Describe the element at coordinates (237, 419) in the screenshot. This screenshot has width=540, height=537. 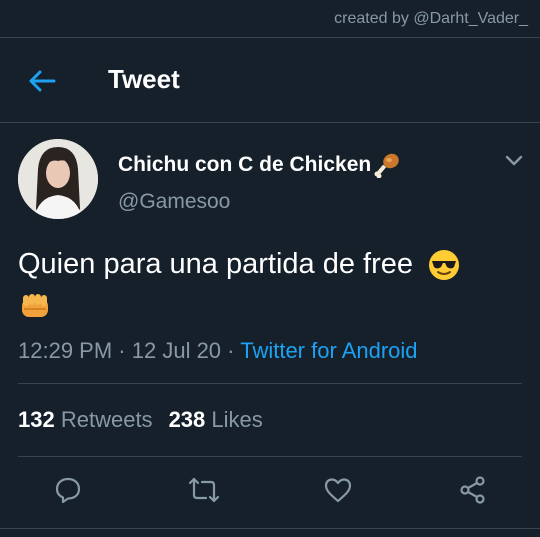
I see `likes-label: Likes` at that location.